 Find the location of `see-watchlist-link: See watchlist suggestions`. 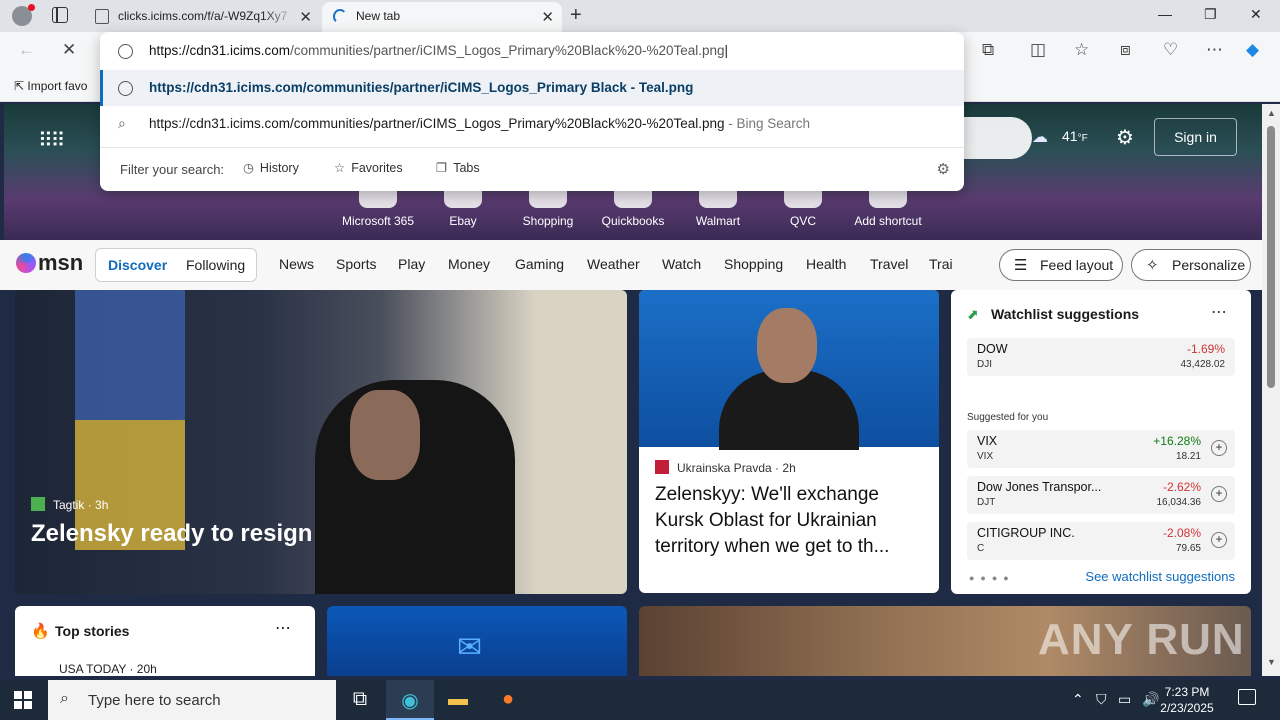

see-watchlist-link: See watchlist suggestions is located at coordinates (1160, 576).